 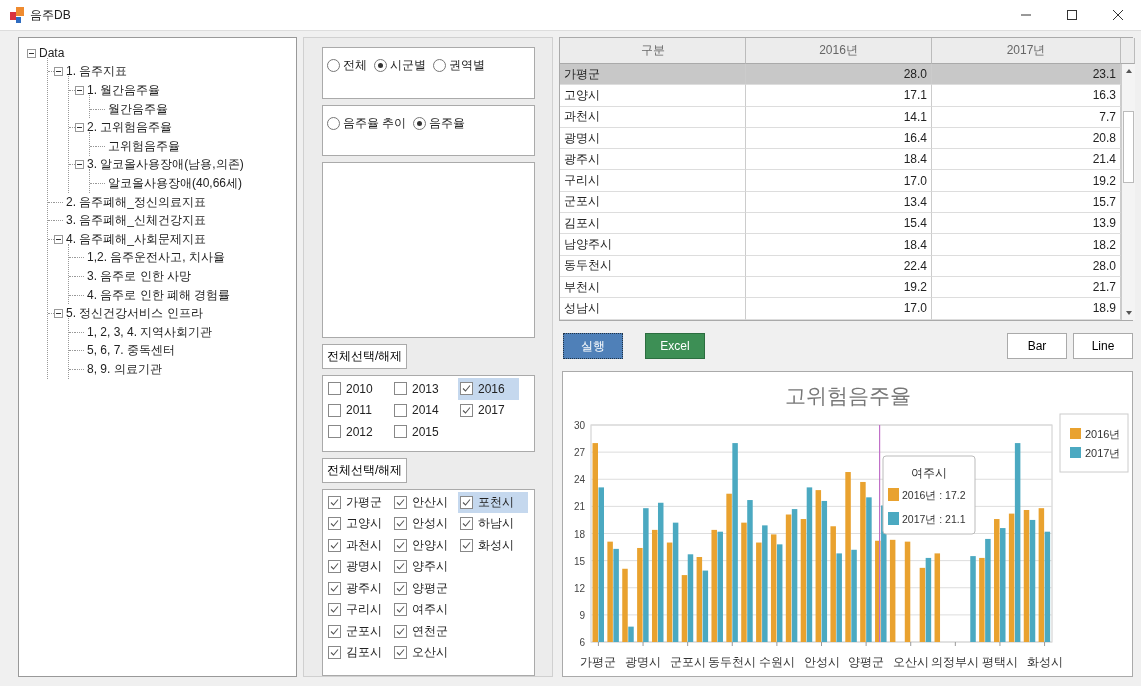 What do you see at coordinates (421, 524) in the screenshot?
I see `checkbox: 안성시` at bounding box center [421, 524].